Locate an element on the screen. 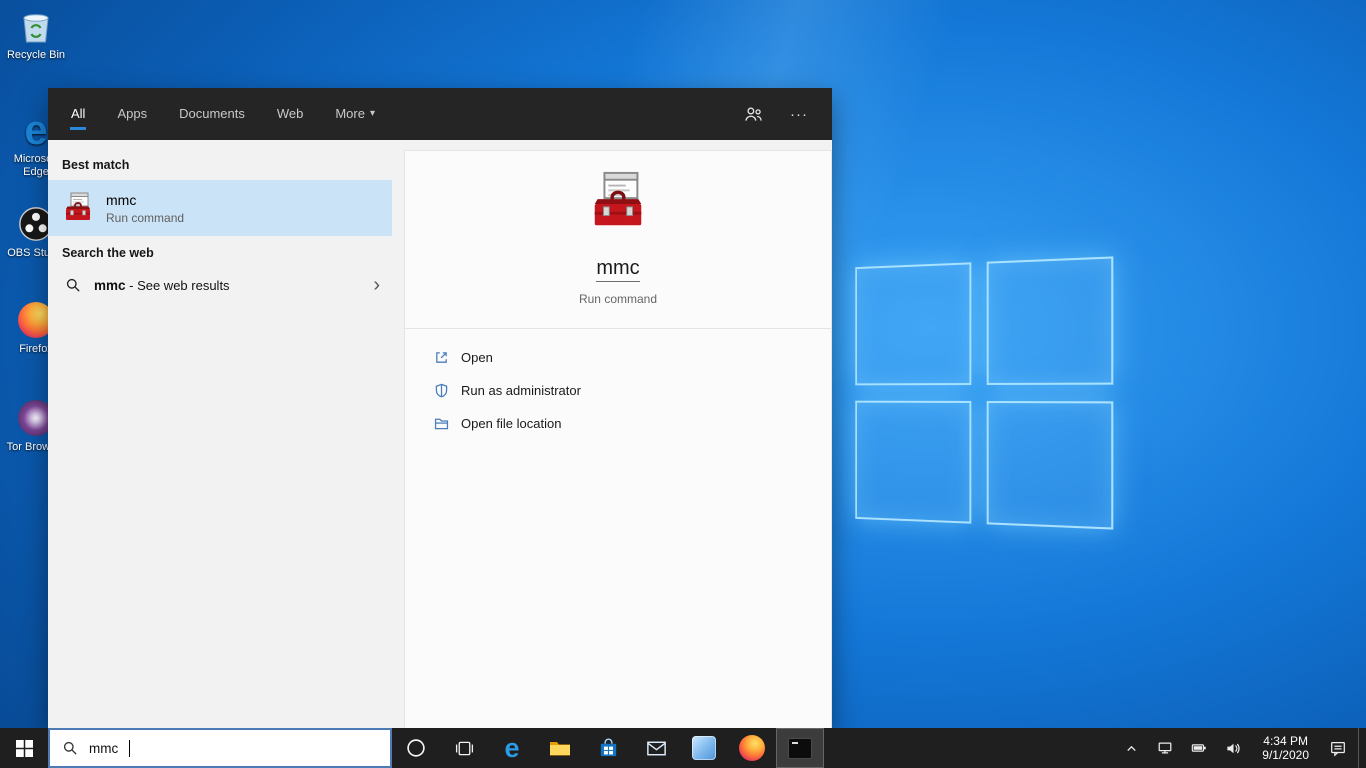 The image size is (1366, 768). task-view-button is located at coordinates (464, 748).